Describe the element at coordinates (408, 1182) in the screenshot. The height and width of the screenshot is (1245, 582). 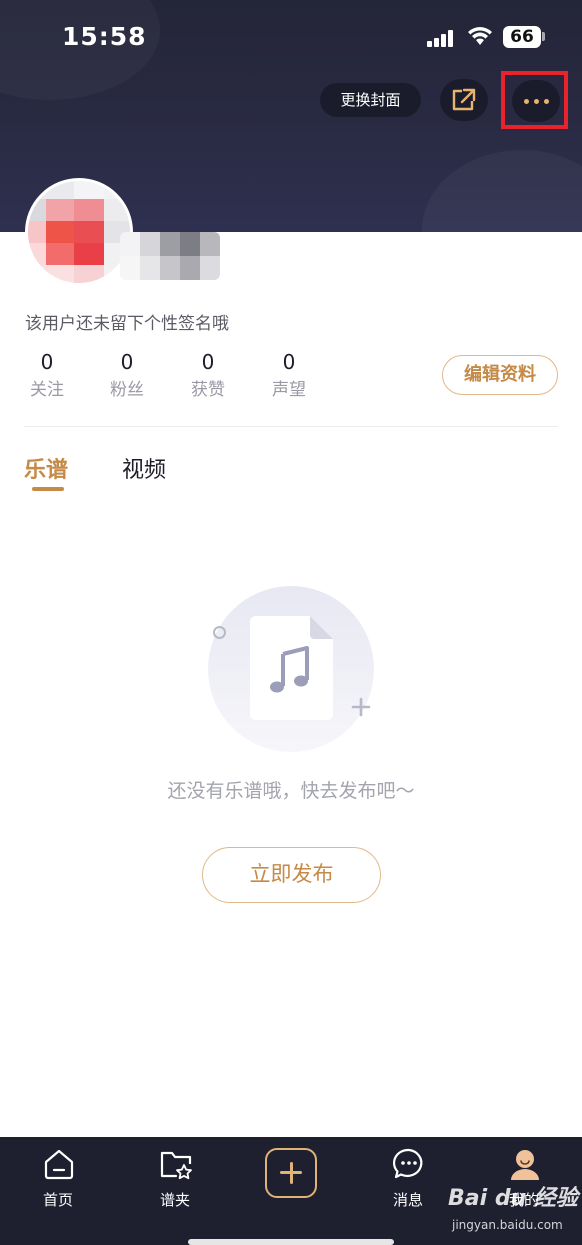
I see `nav-item-messages: 消息` at that location.